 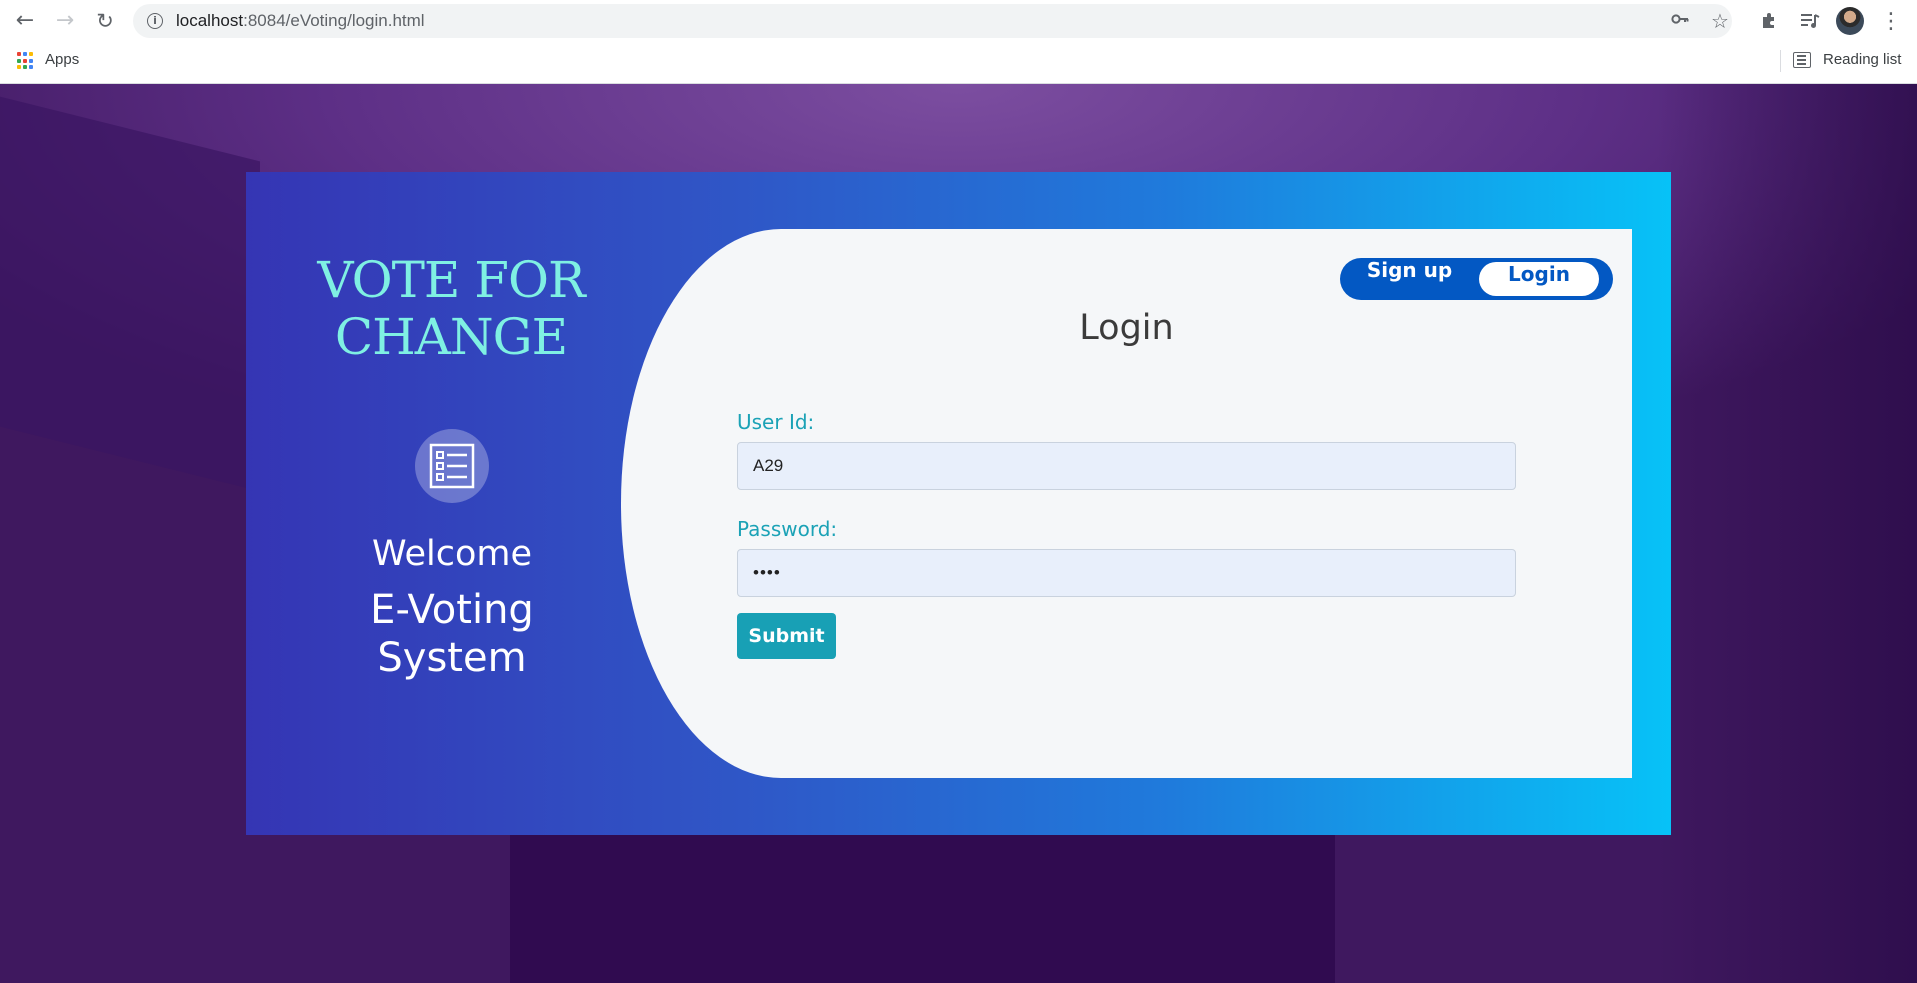 I want to click on menu-kebab-icon: ⋮, so click(x=1891, y=21).